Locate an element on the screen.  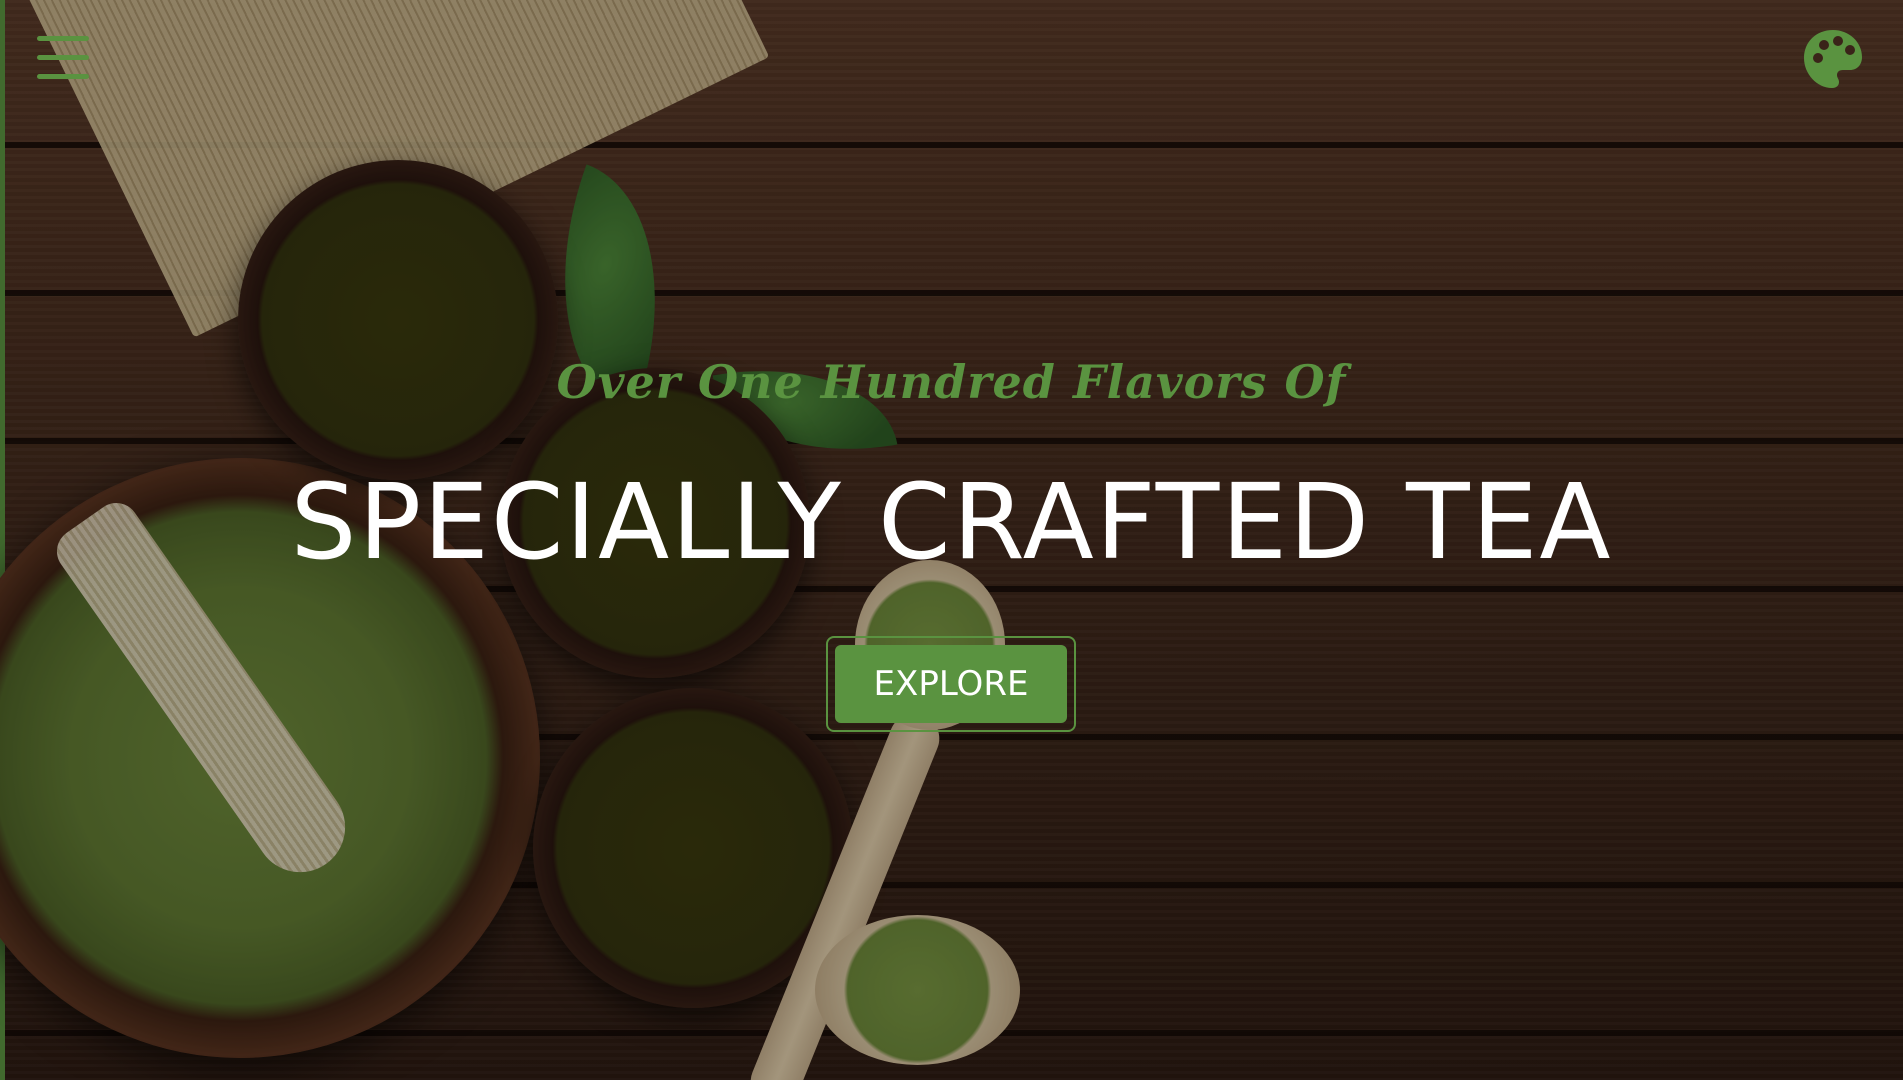
explore-button-frame: EXPLORE is located at coordinates (951, 684).